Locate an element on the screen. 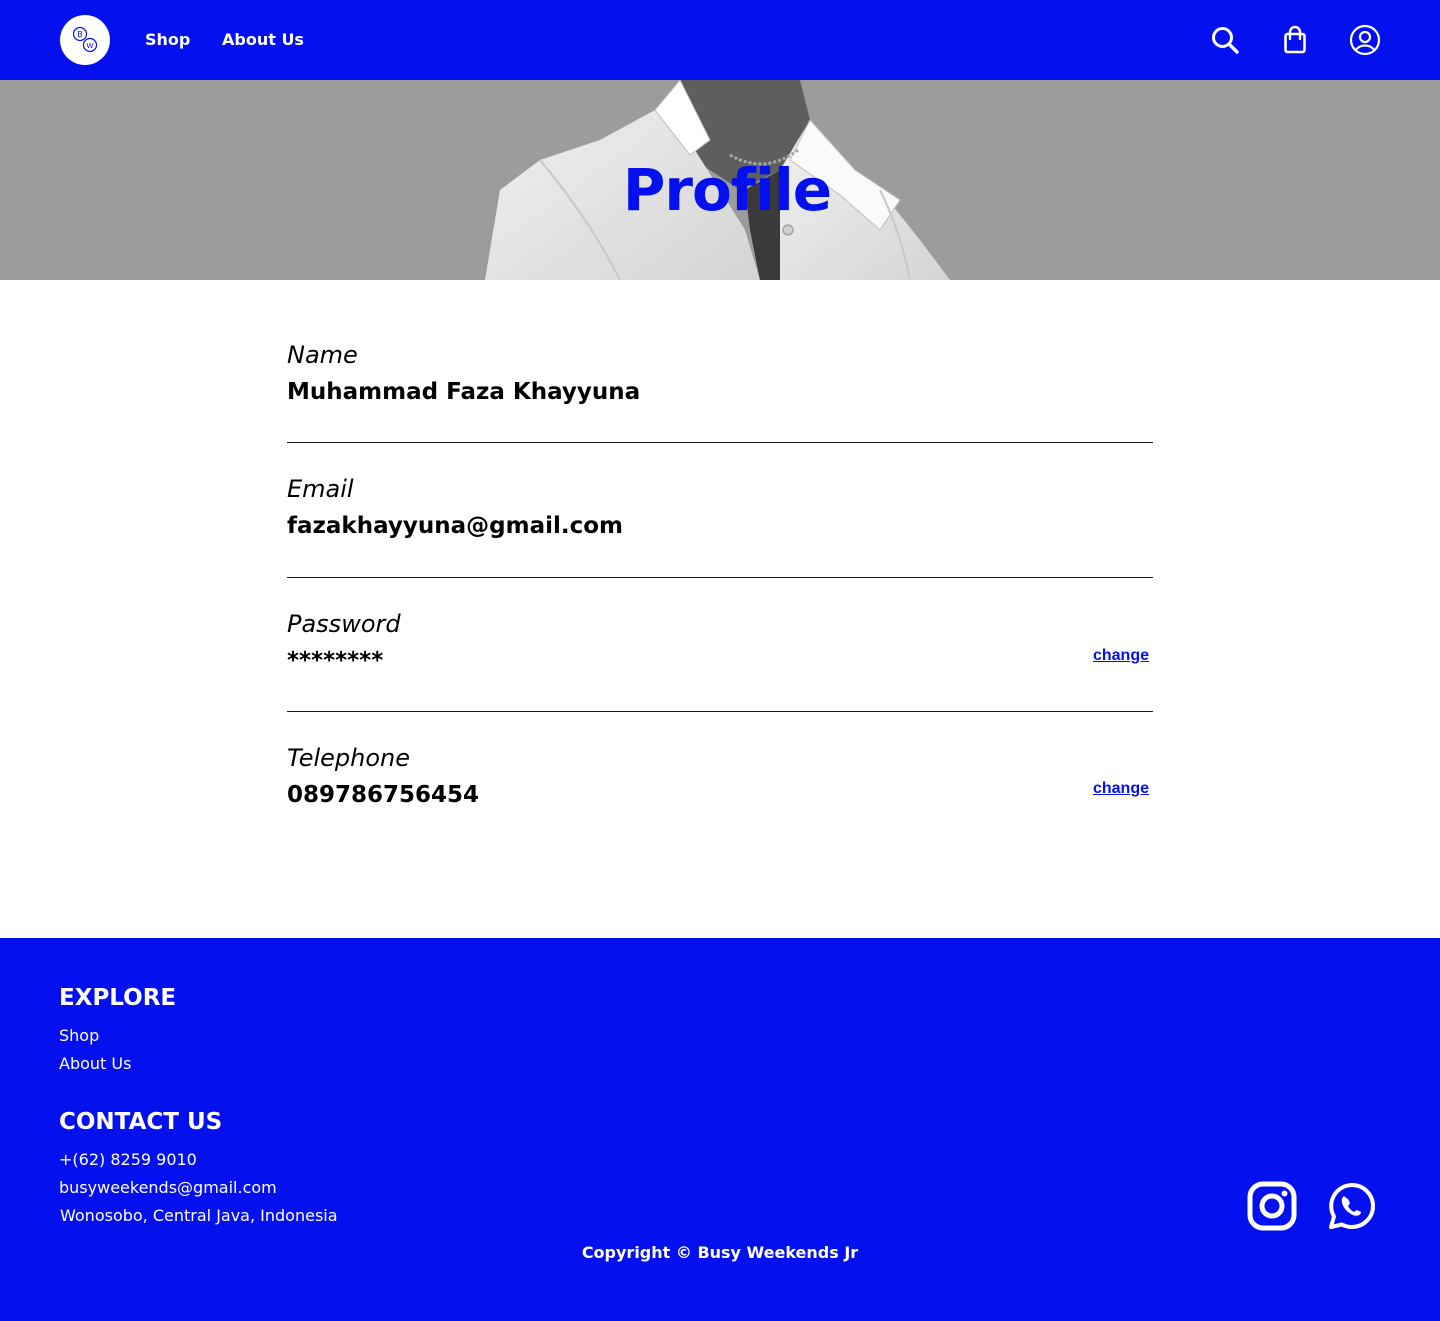 The image size is (1440, 1321). telephone-value: 089786756454 is located at coordinates (383, 795).